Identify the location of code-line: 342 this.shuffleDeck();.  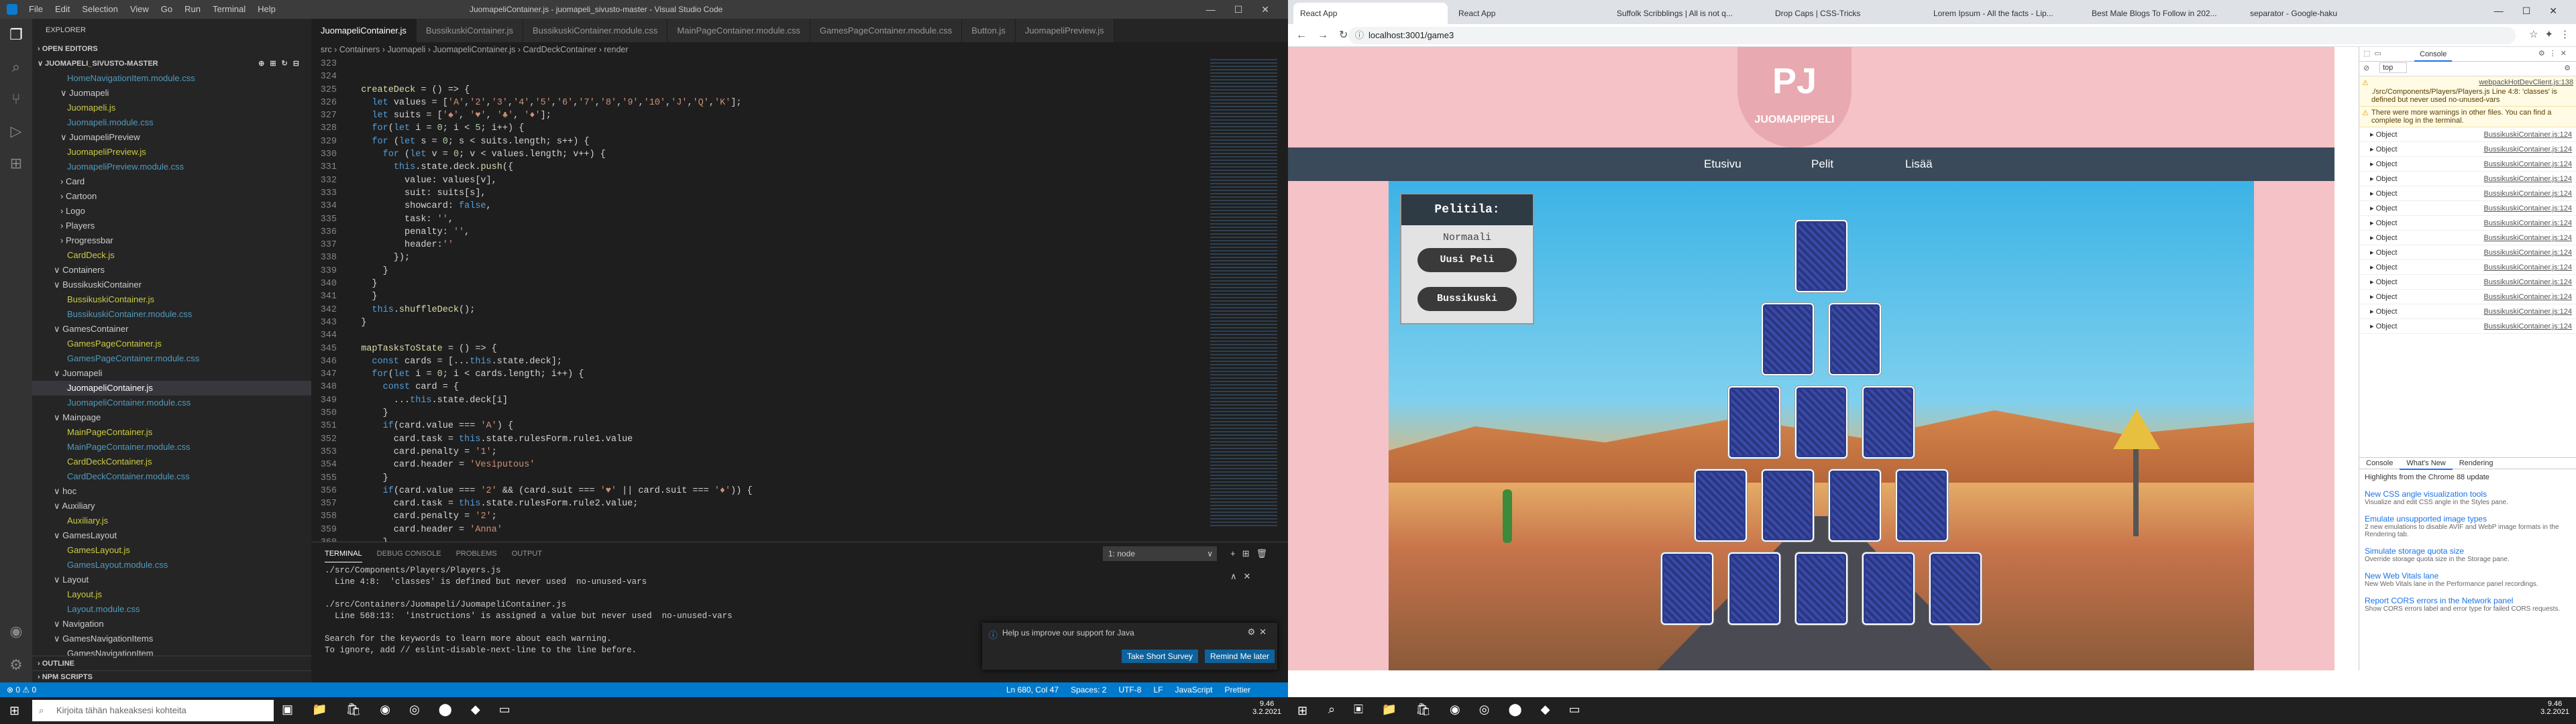
(747, 310).